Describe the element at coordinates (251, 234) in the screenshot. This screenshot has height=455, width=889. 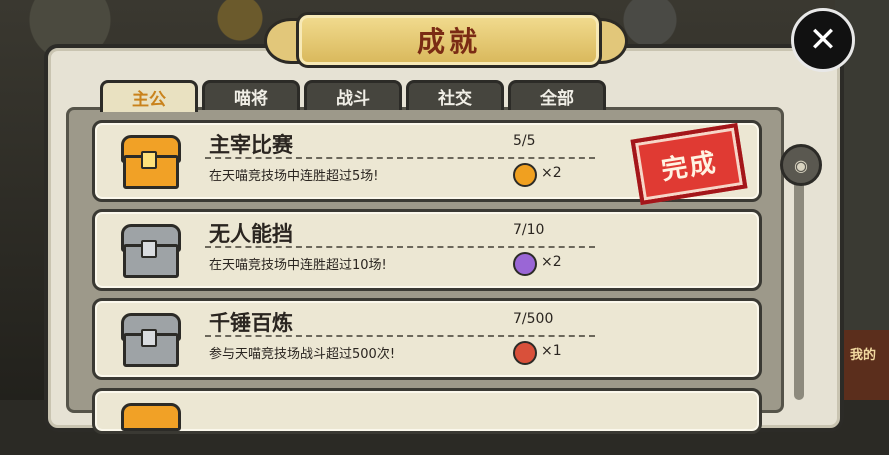
I see `achievement-title: 无人能挡` at that location.